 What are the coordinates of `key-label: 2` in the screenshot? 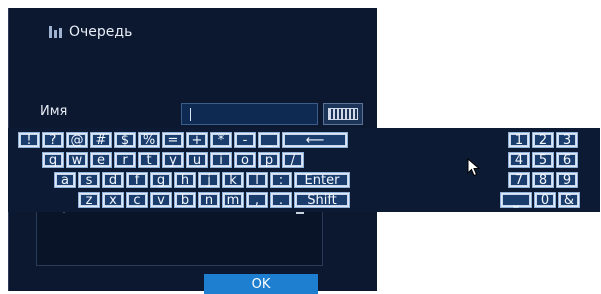 It's located at (543, 140).